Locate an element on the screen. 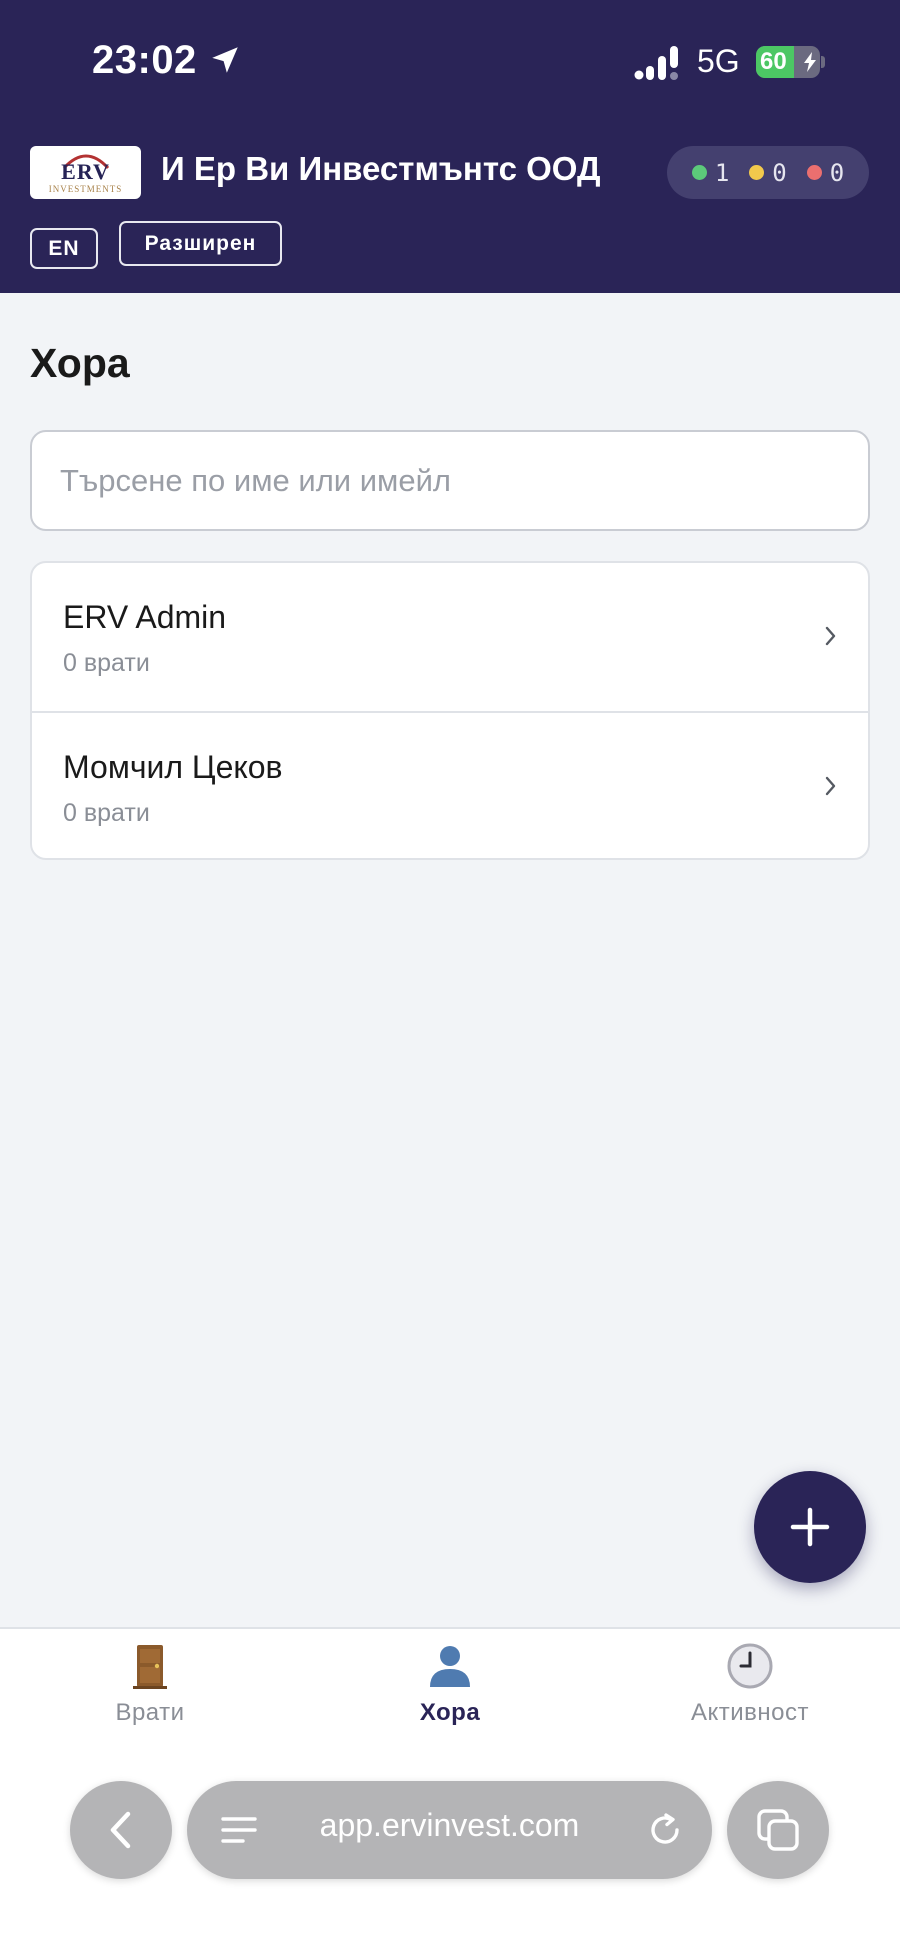 This screenshot has height=1951, width=900. charging-bolt-icon is located at coordinates (810, 62).